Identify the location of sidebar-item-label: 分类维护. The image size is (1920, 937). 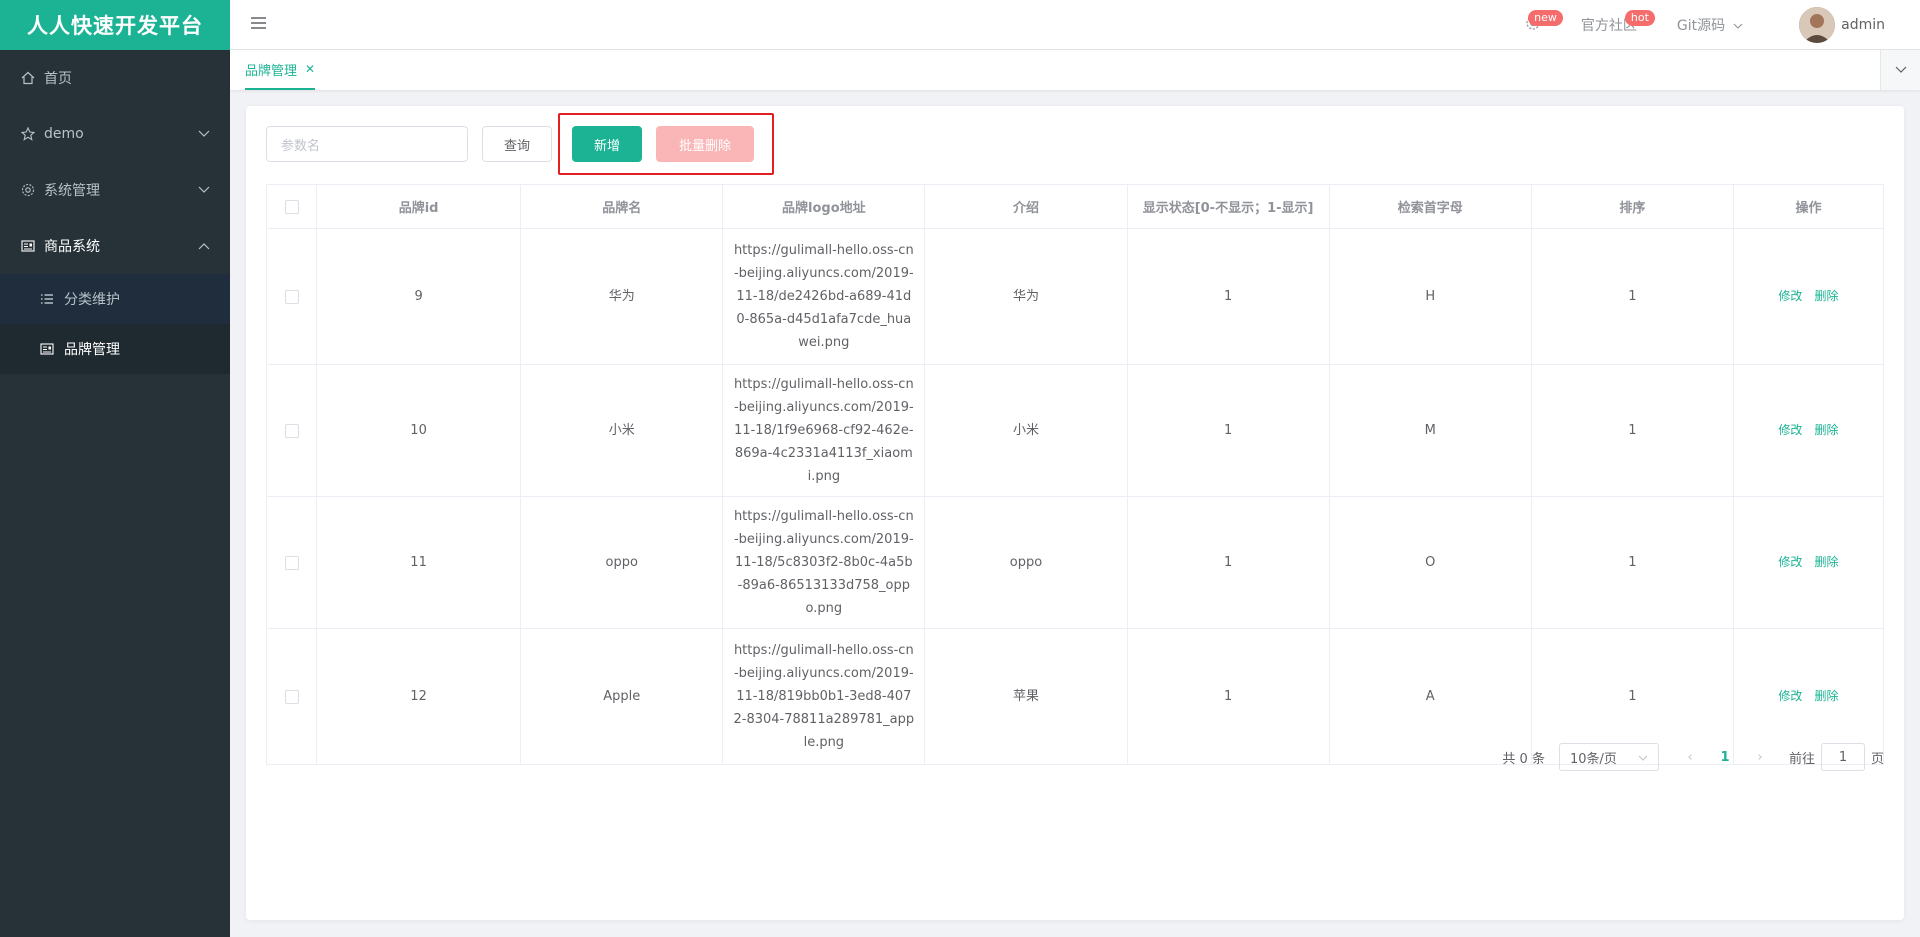
(92, 300).